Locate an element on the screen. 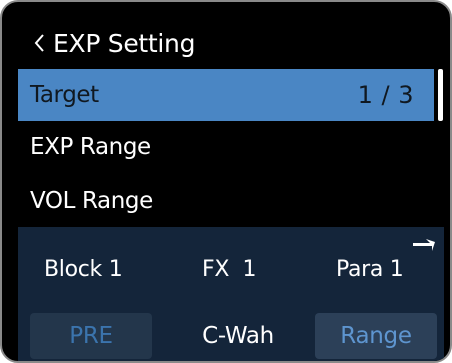  assign-labels: Block 1 FX 1 Para 1 is located at coordinates (231, 269).